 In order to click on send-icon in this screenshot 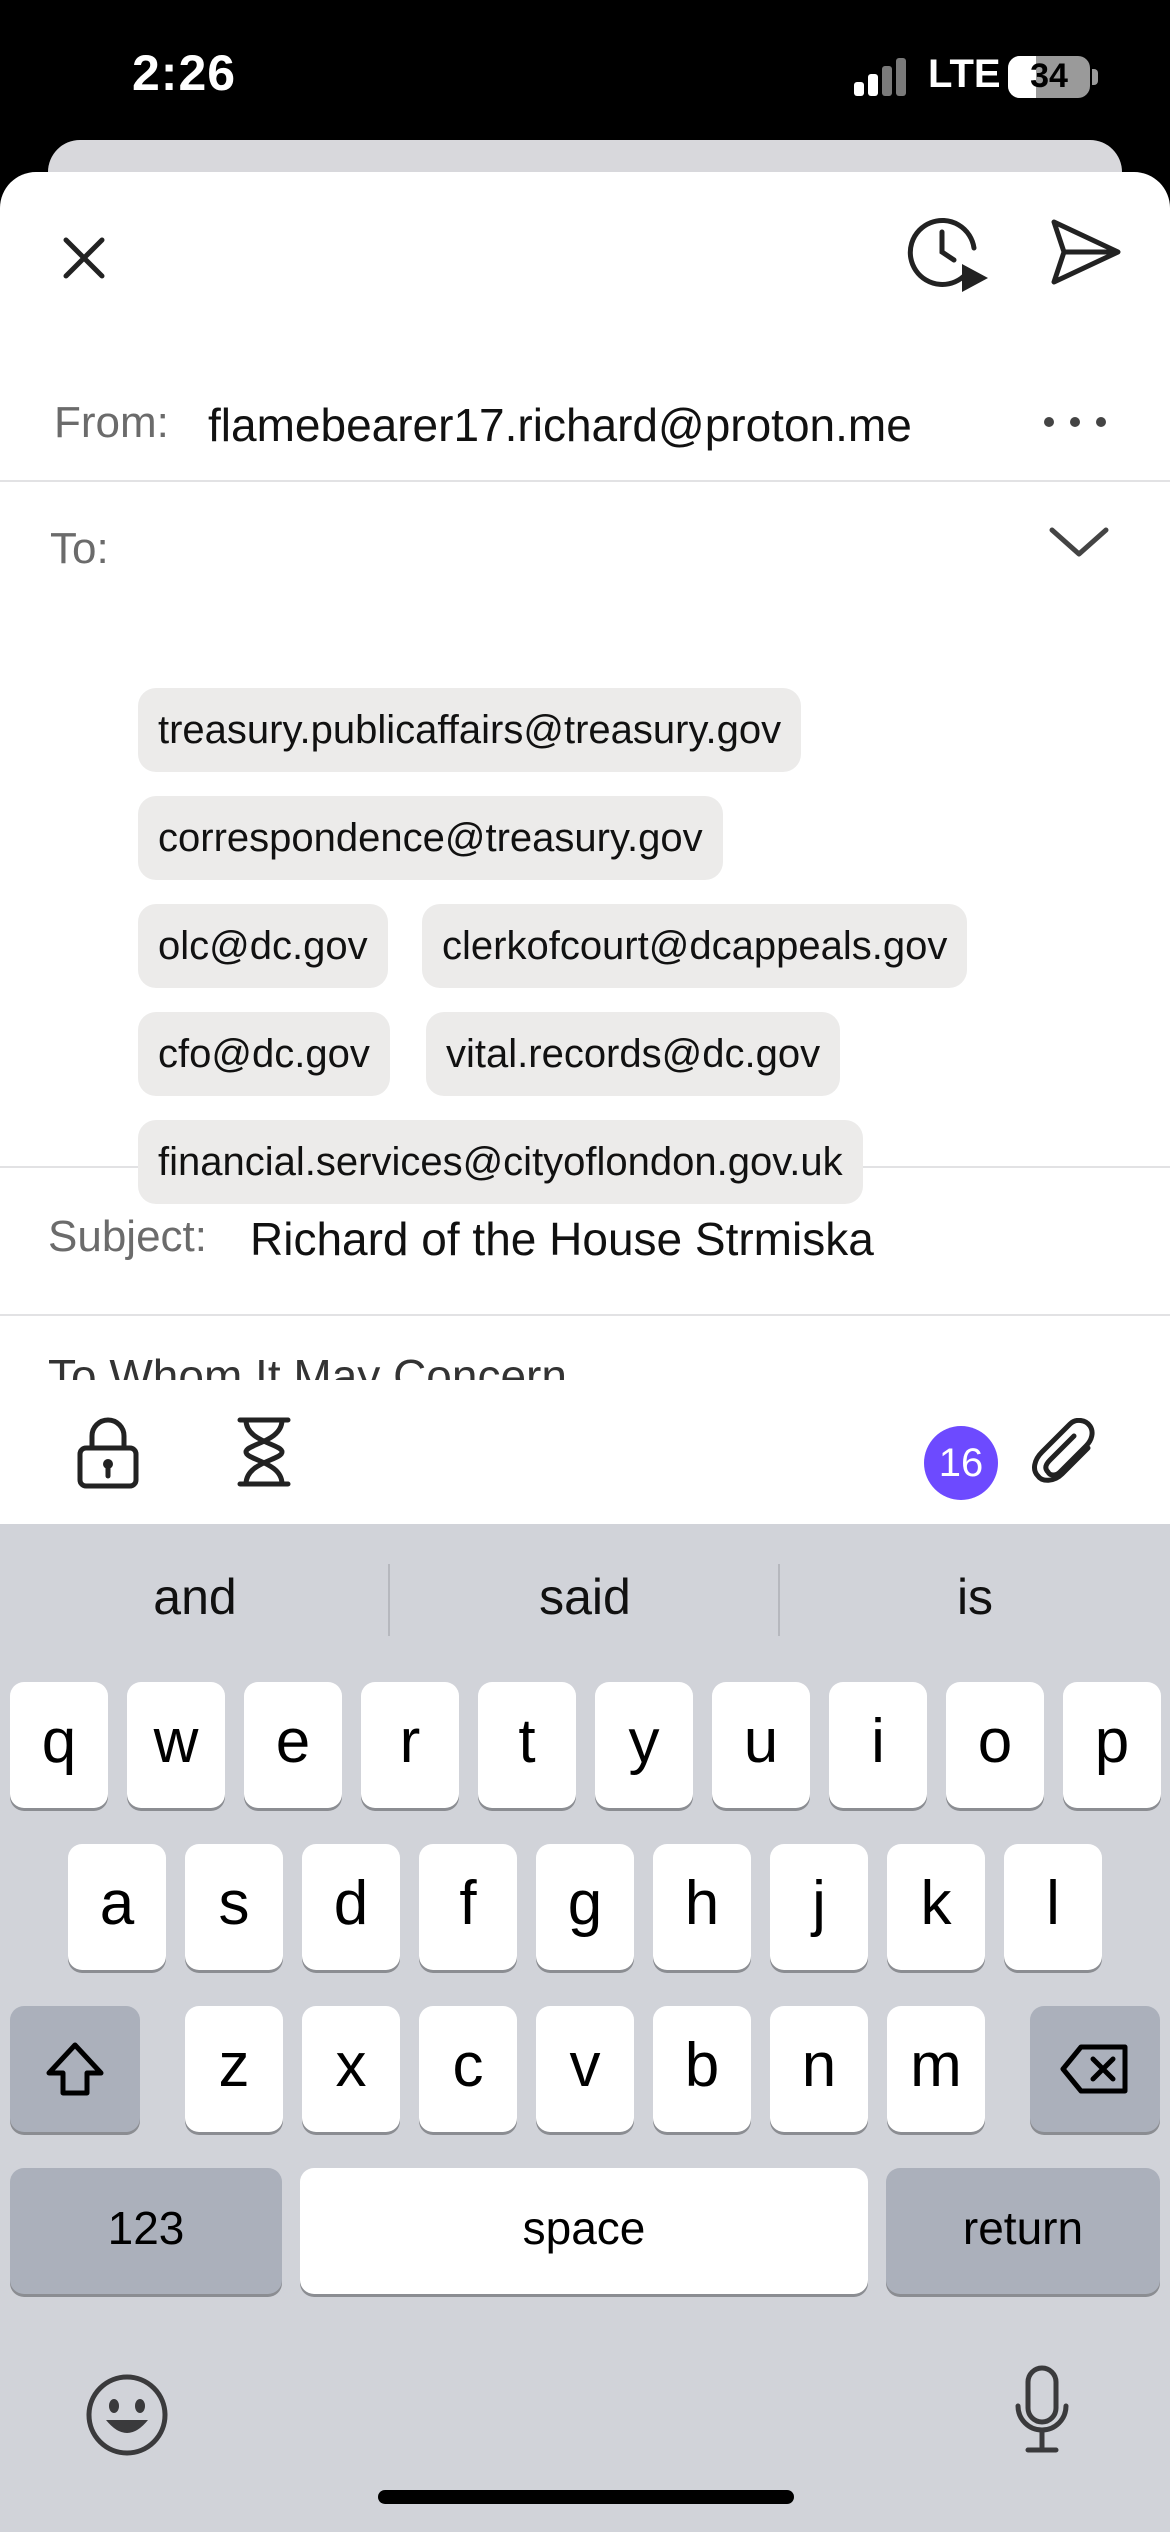, I will do `click(1086, 252)`.